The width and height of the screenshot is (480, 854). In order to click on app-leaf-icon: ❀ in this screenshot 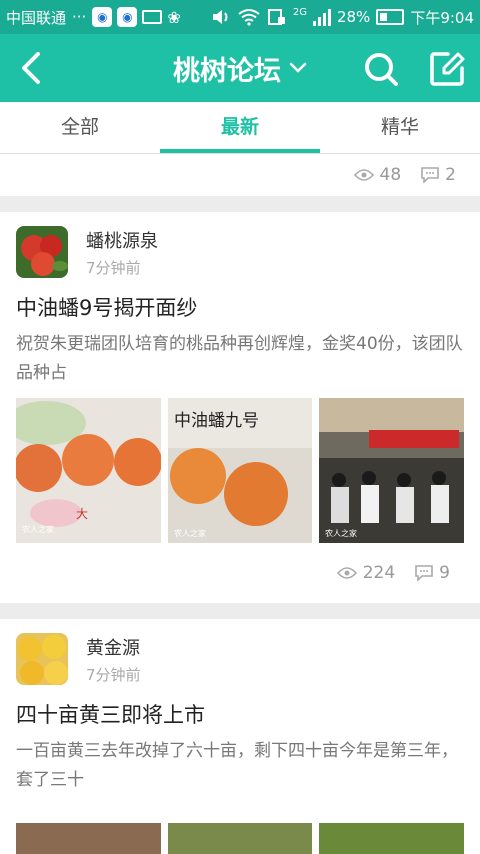, I will do `click(174, 17)`.